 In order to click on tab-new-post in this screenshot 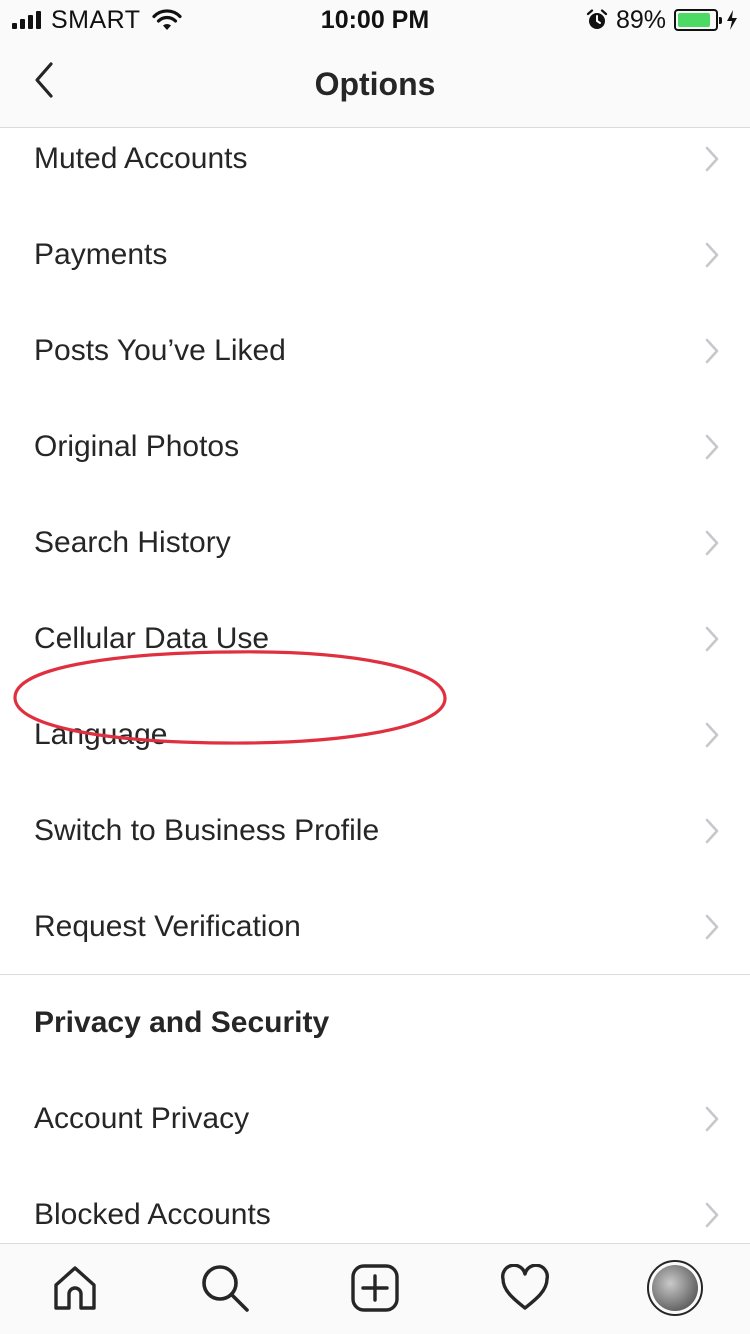, I will do `click(375, 1288)`.